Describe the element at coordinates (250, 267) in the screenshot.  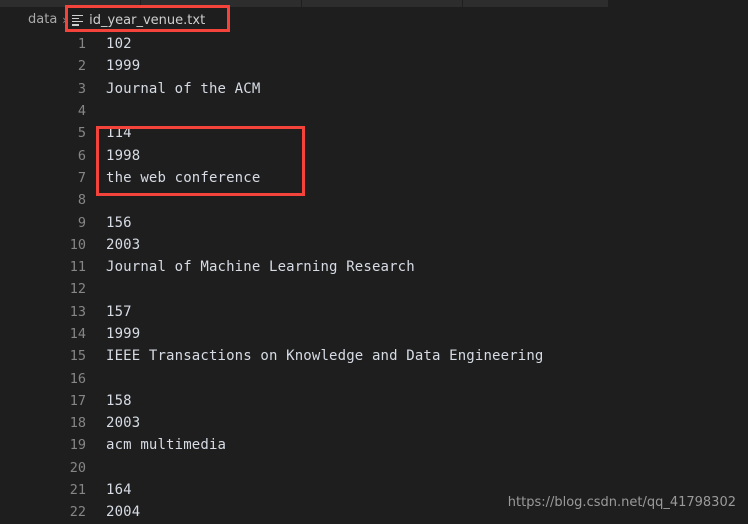
I see `line-text: Journal of Machine Learning Research` at that location.